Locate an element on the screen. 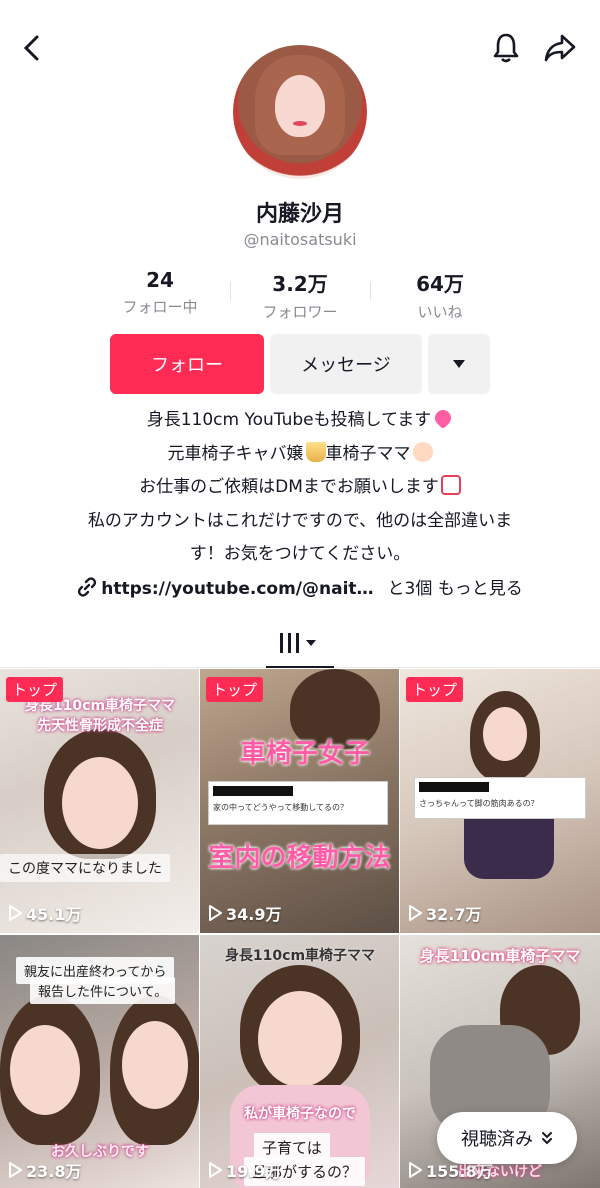 Image resolution: width=600 pixels, height=1188 pixels. watched-button: 視聴済み is located at coordinates (507, 1138).